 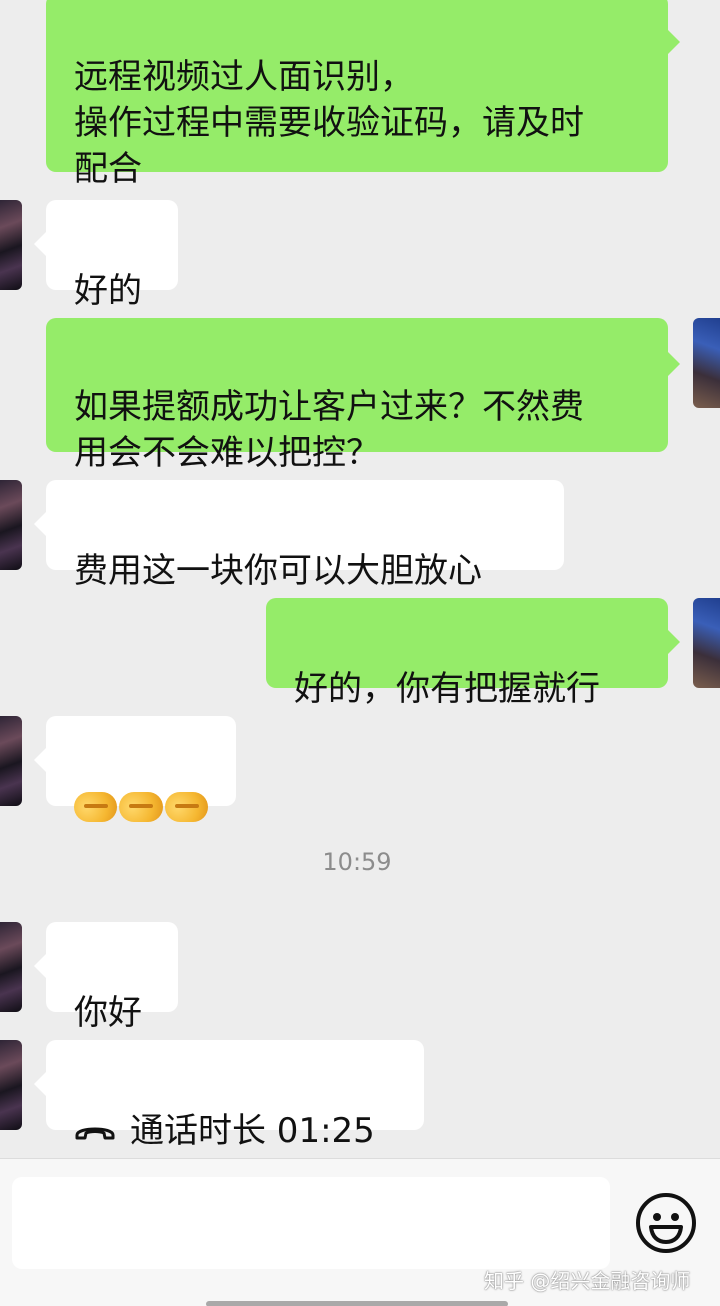 I want to click on message-timestamp: 10:59, so click(x=357, y=862).